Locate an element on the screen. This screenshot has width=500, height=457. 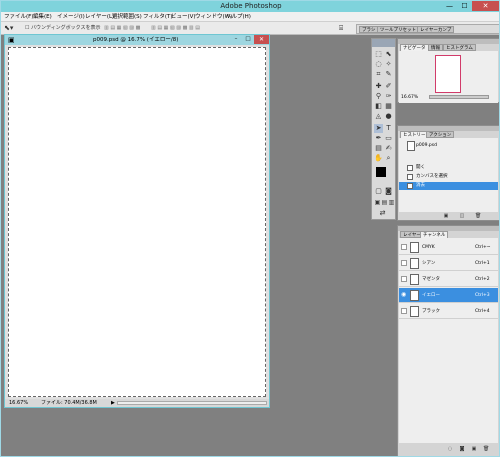
navigator-palette: ナビゲータ 情報 ヒストグラム 16.67% is located at coordinates (448, 70).